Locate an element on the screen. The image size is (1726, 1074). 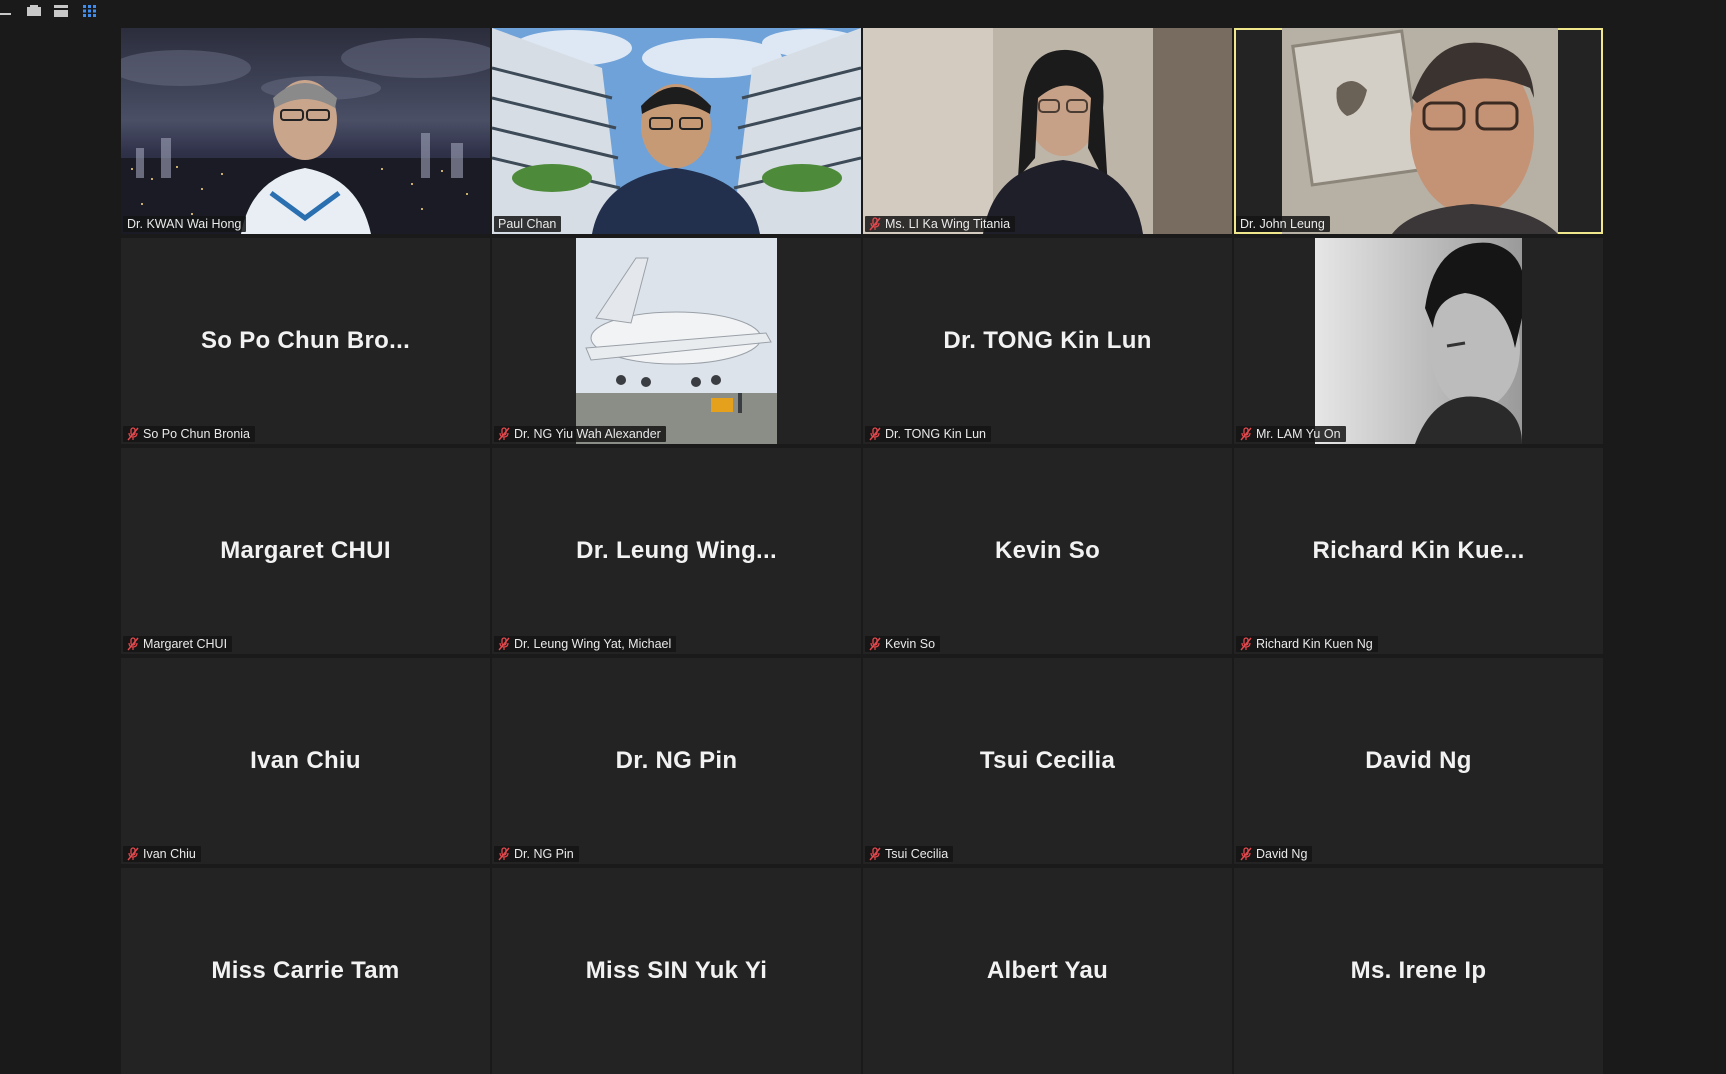
participant-tile: Miss Carrie Tam is located at coordinates (305, 971).